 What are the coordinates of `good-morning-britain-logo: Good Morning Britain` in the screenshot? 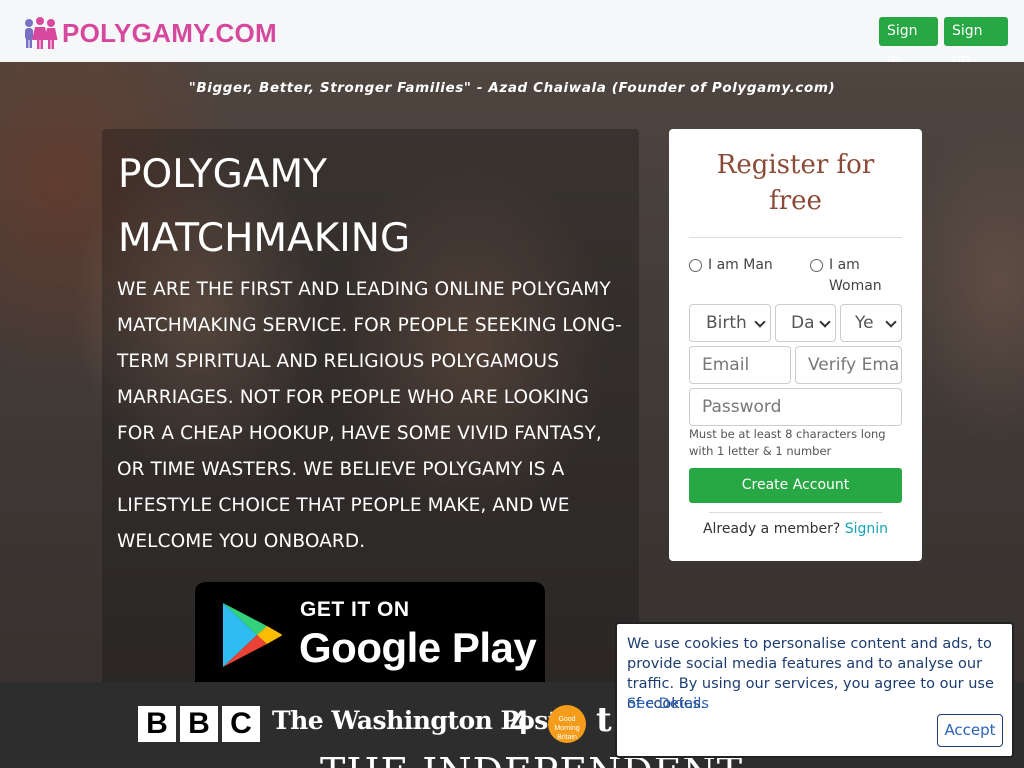 It's located at (567, 724).